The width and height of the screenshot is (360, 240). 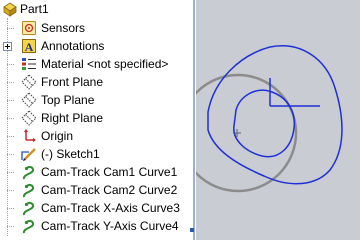 I want to click on tree-item-material: Material <not specified>, so click(x=96, y=64).